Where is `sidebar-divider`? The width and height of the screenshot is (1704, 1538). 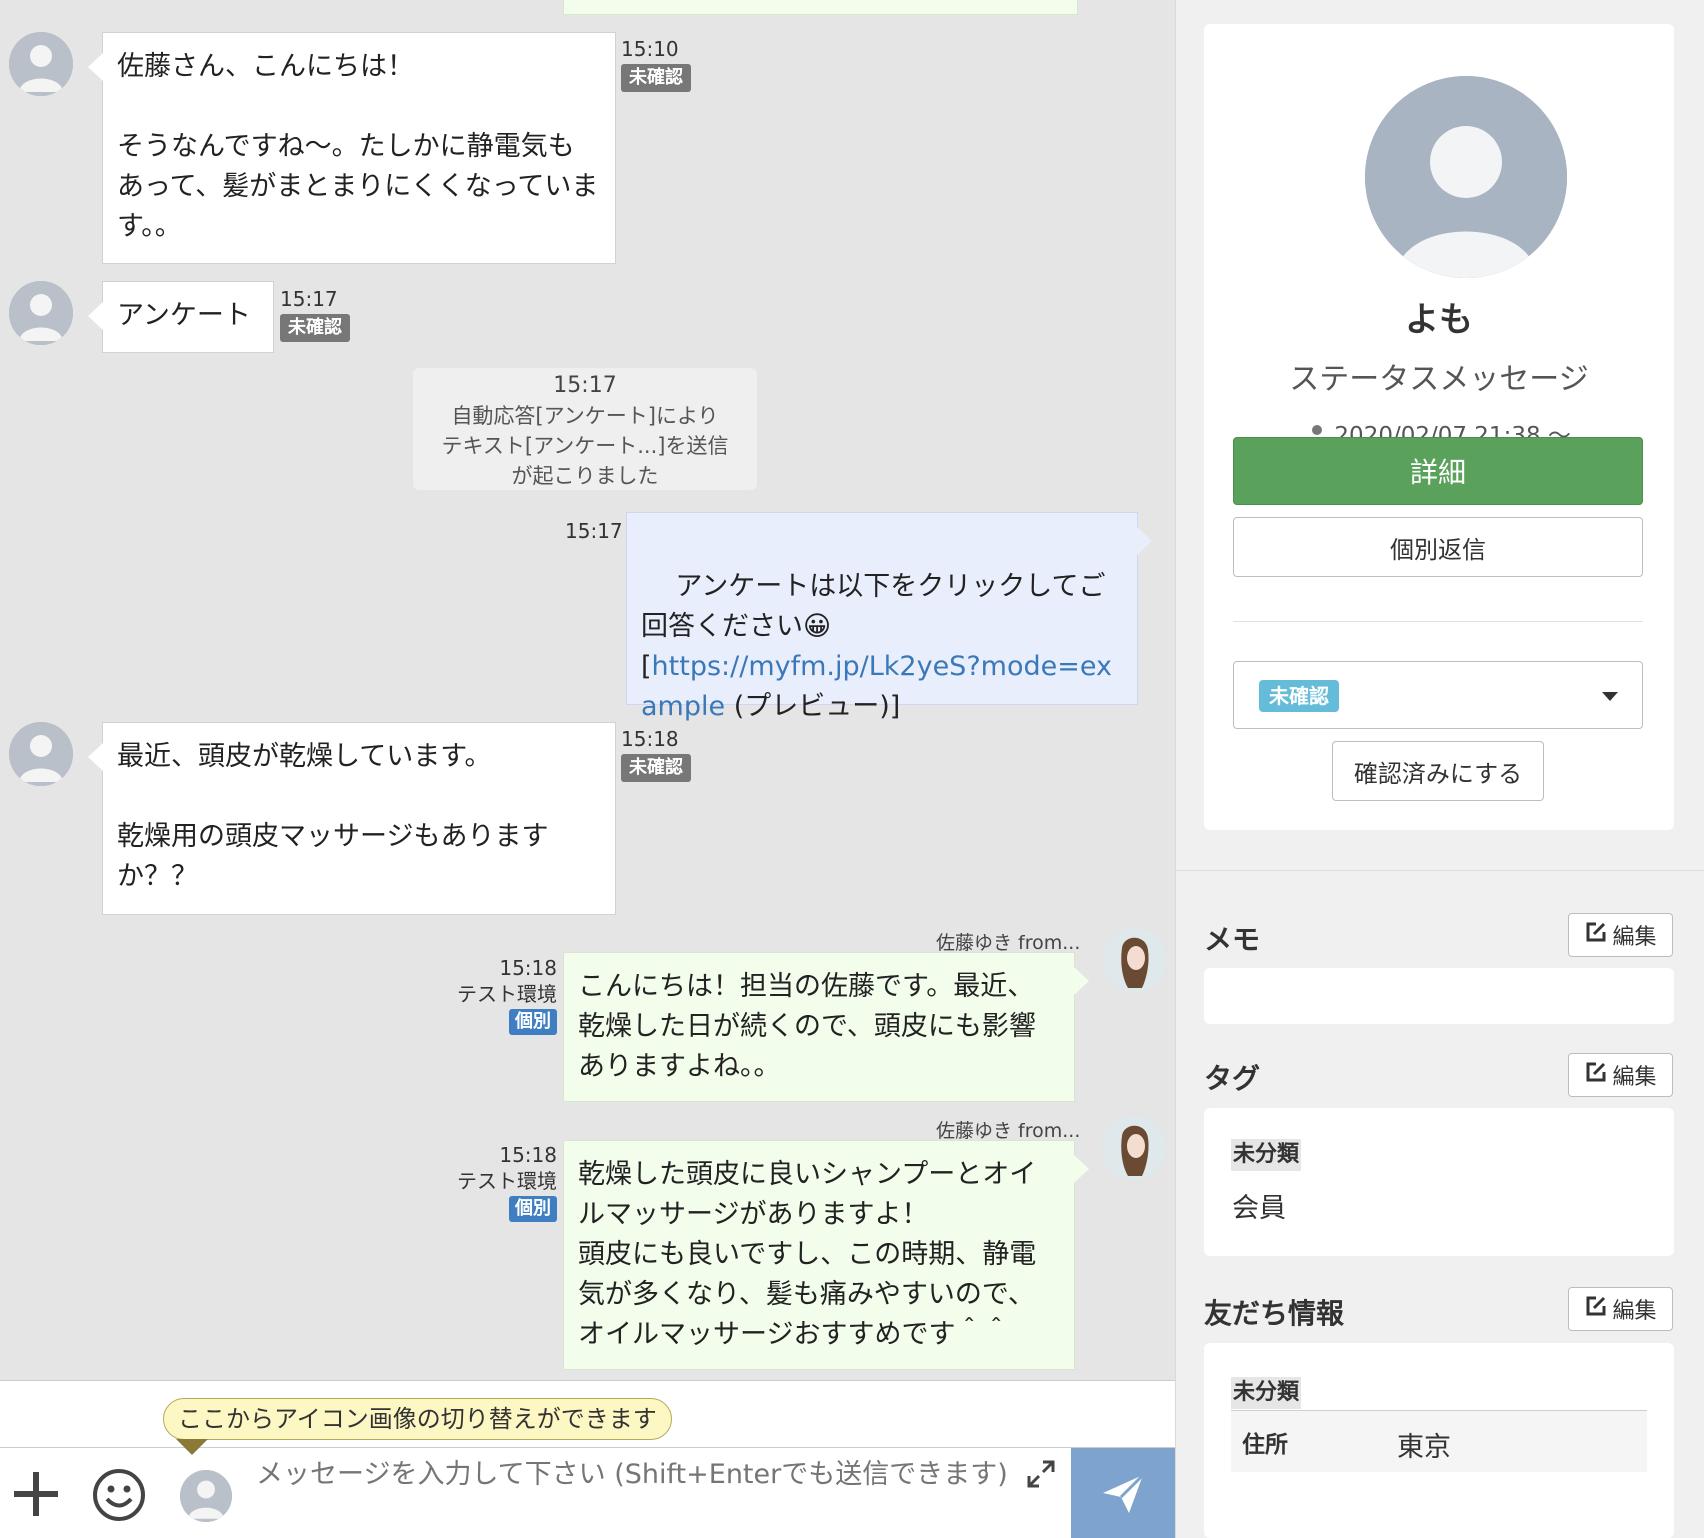 sidebar-divider is located at coordinates (1440, 870).